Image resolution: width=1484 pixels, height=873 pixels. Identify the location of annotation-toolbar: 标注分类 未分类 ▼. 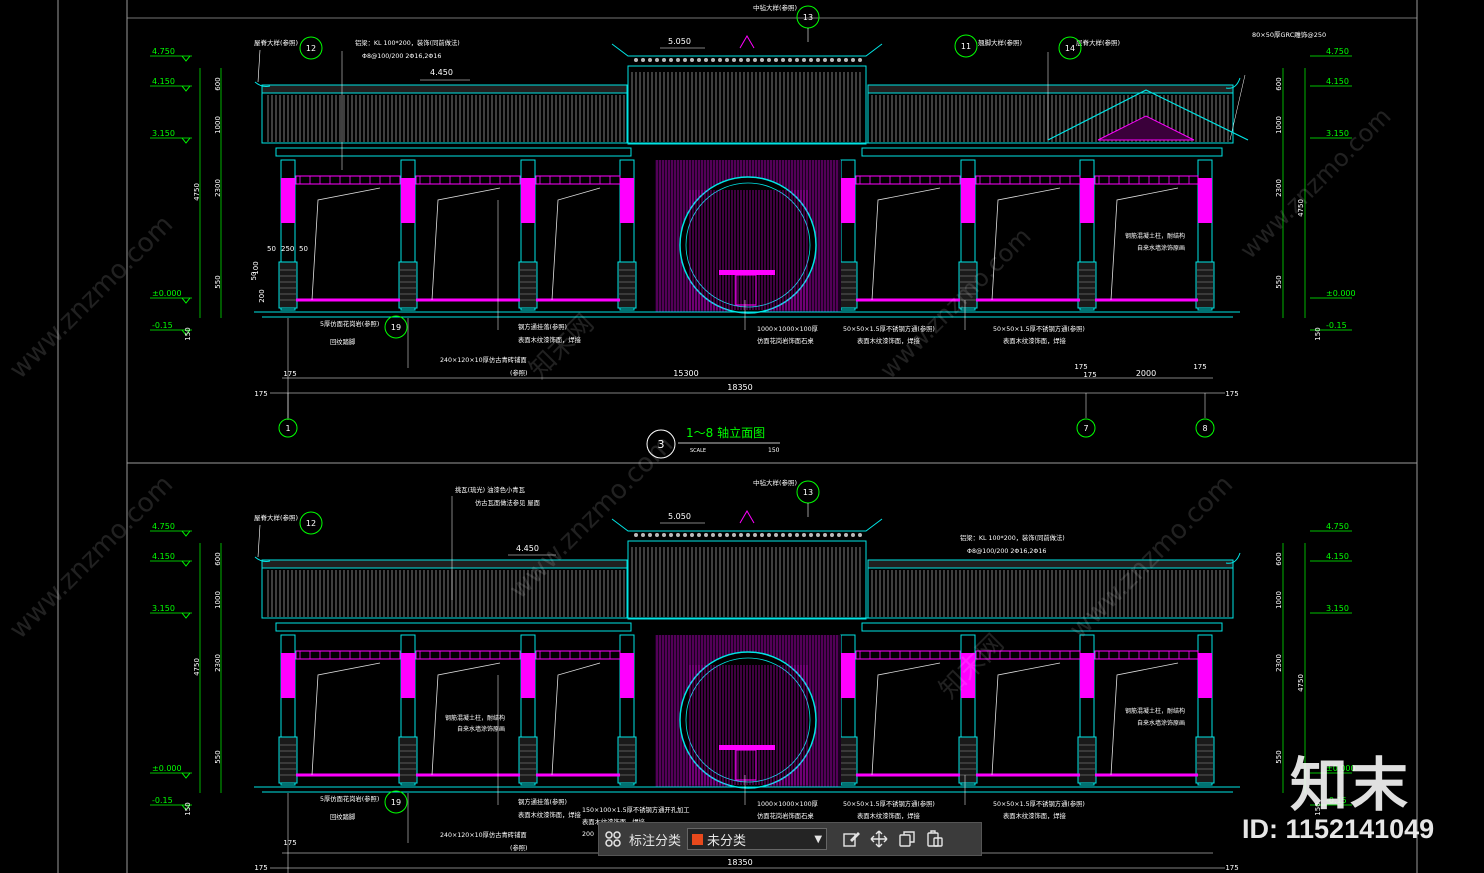
(790, 839).